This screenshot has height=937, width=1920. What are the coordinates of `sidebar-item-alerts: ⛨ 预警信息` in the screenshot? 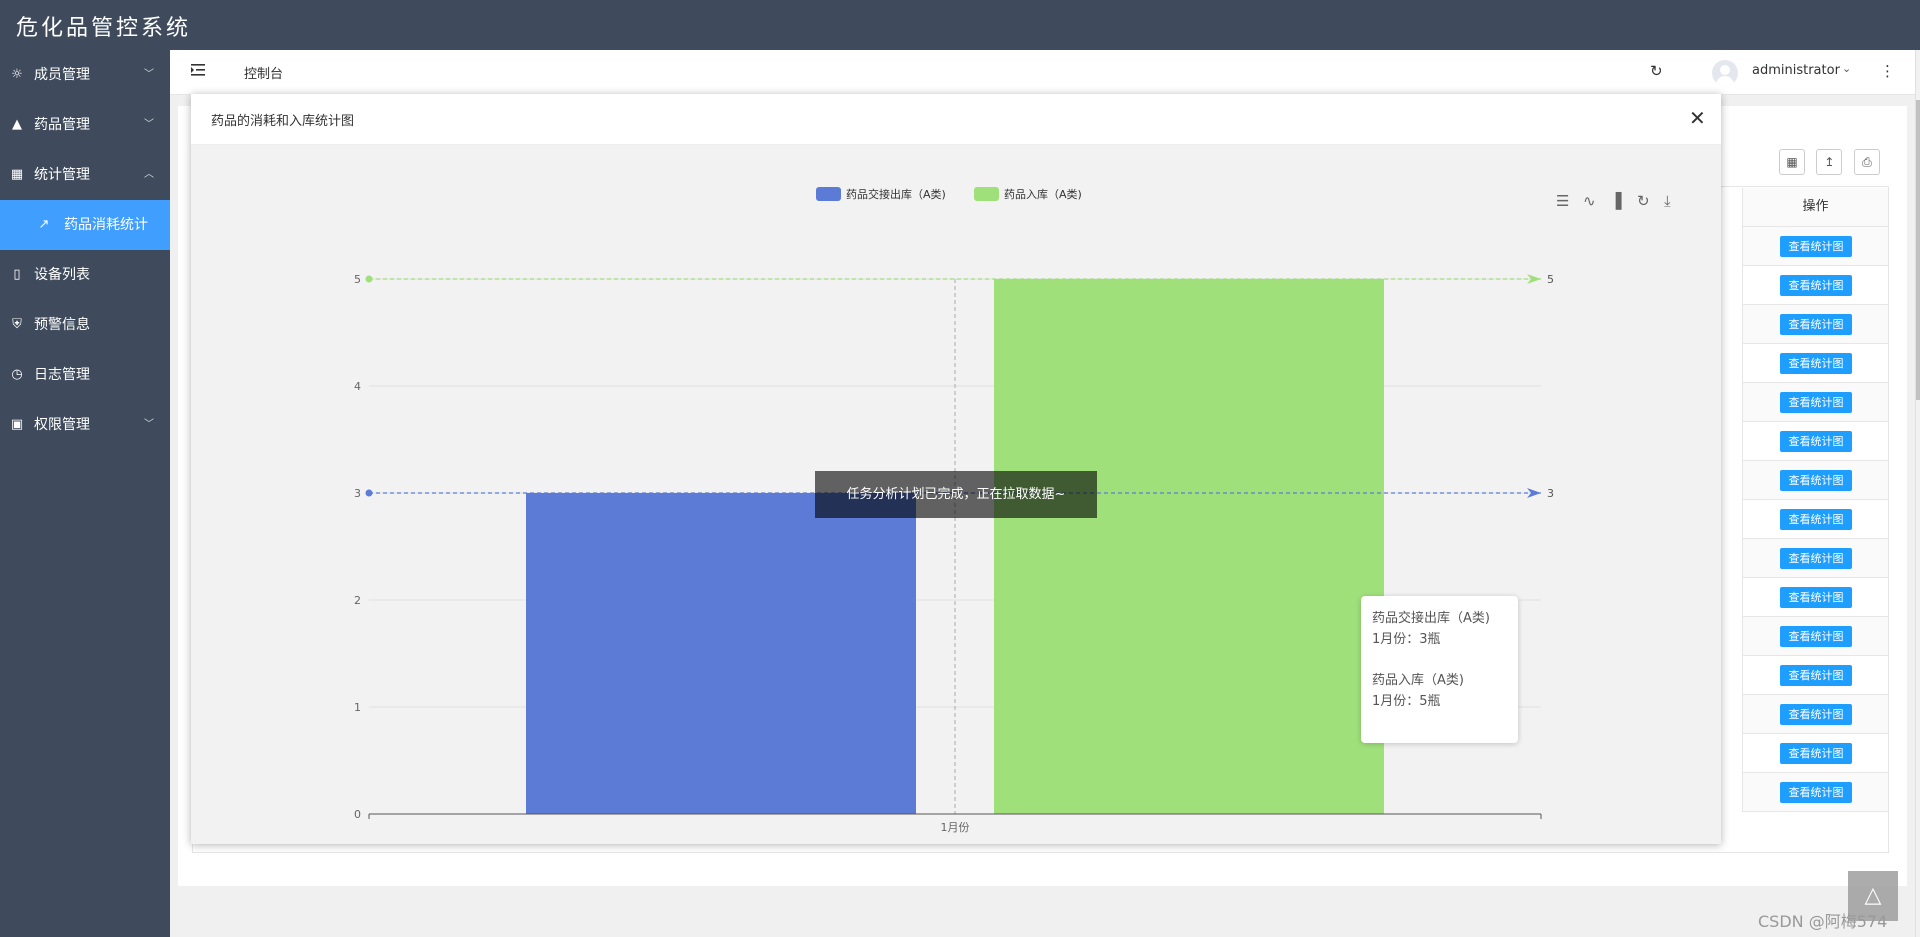 It's located at (85, 325).